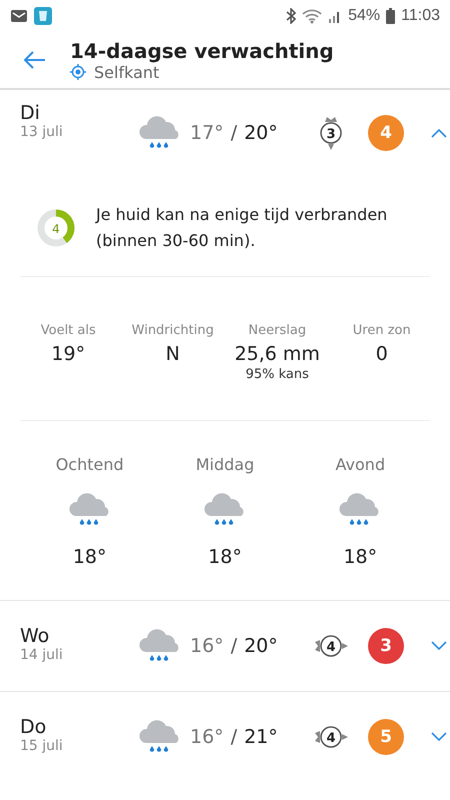 The image size is (450, 800). What do you see at coordinates (127, 72) in the screenshot?
I see `location-name: Selfkant` at bounding box center [127, 72].